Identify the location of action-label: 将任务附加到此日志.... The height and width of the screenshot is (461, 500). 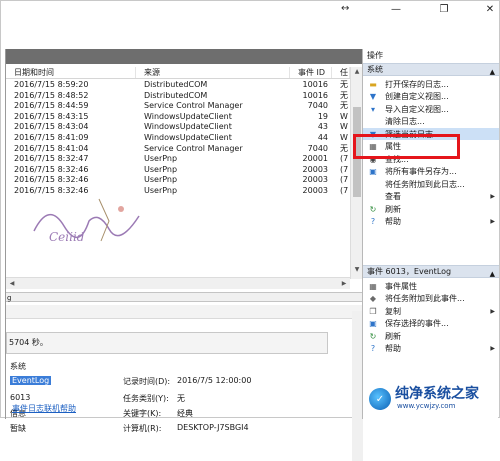
(425, 184).